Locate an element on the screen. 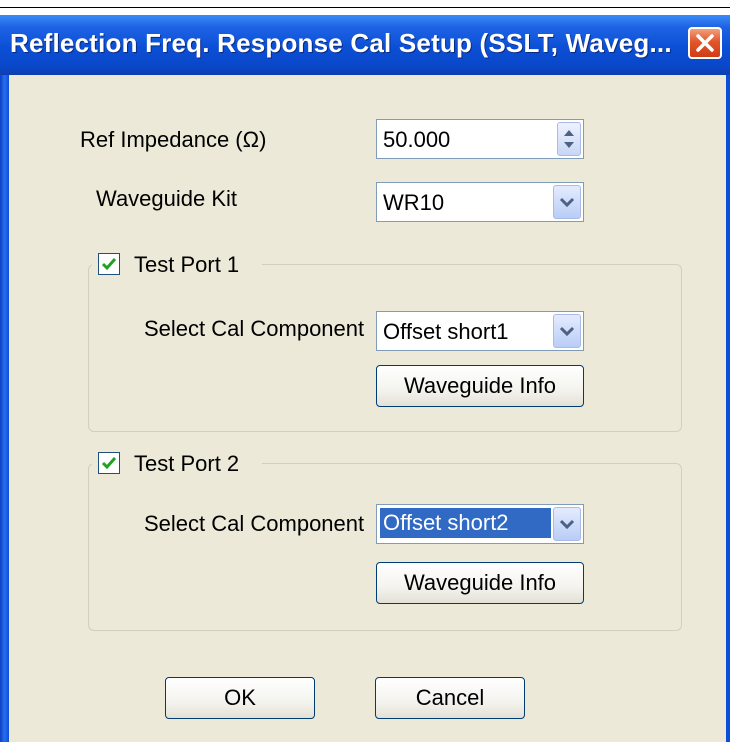  close-button is located at coordinates (705, 43).